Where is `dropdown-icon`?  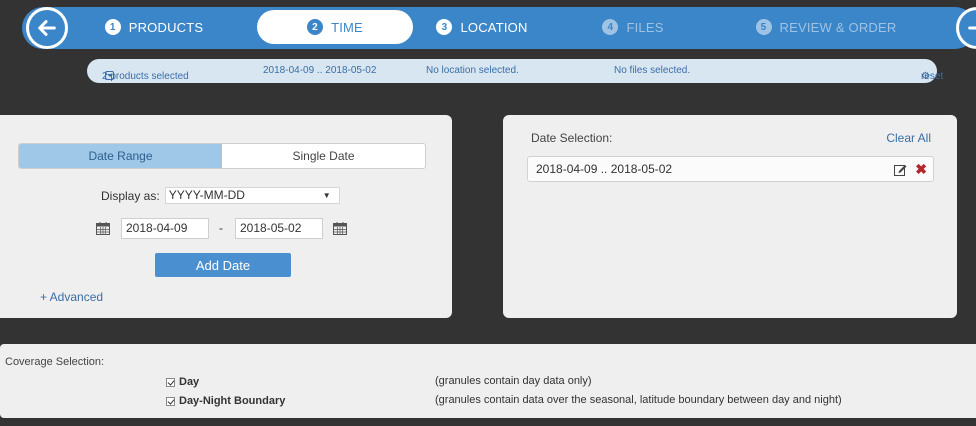
dropdown-icon is located at coordinates (109, 75).